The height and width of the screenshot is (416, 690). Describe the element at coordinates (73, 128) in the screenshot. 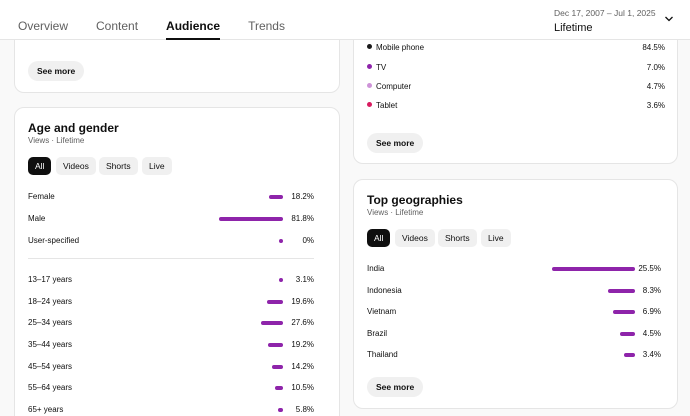

I see `card-title: Age and gender` at that location.